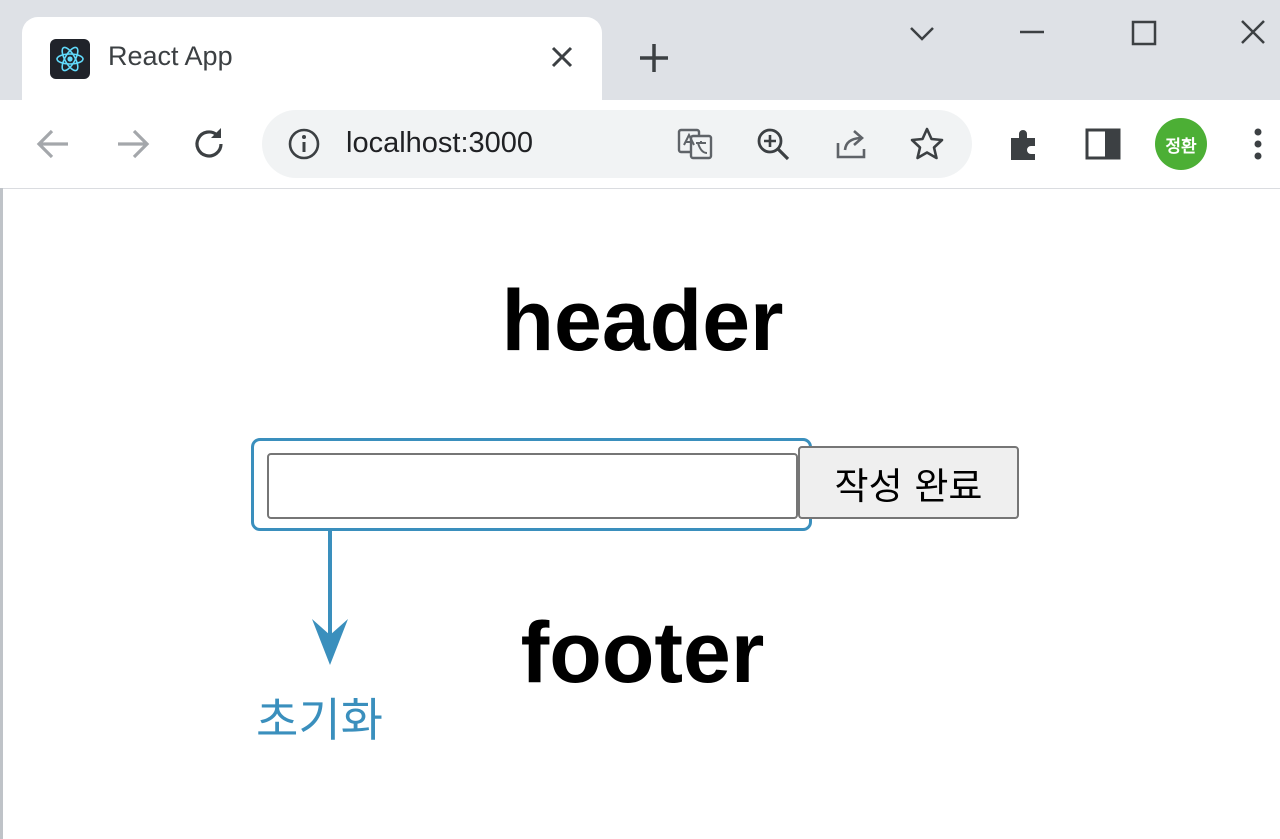  What do you see at coordinates (908, 482) in the screenshot?
I see `submit-button: 작성 완료` at bounding box center [908, 482].